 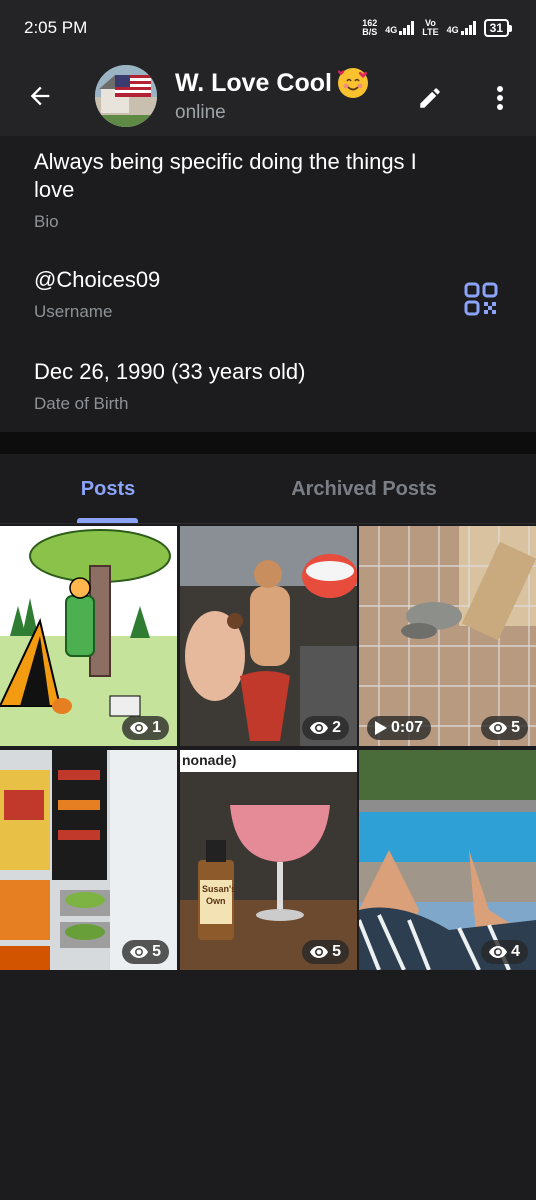 I want to click on arrow-left-icon, so click(x=40, y=96).